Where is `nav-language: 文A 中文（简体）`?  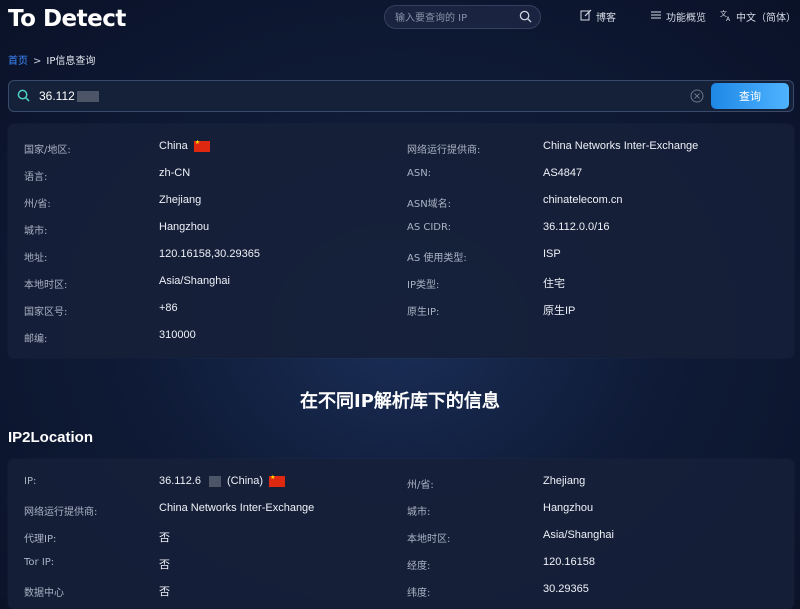 nav-language: 文A 中文（简体） is located at coordinates (758, 16).